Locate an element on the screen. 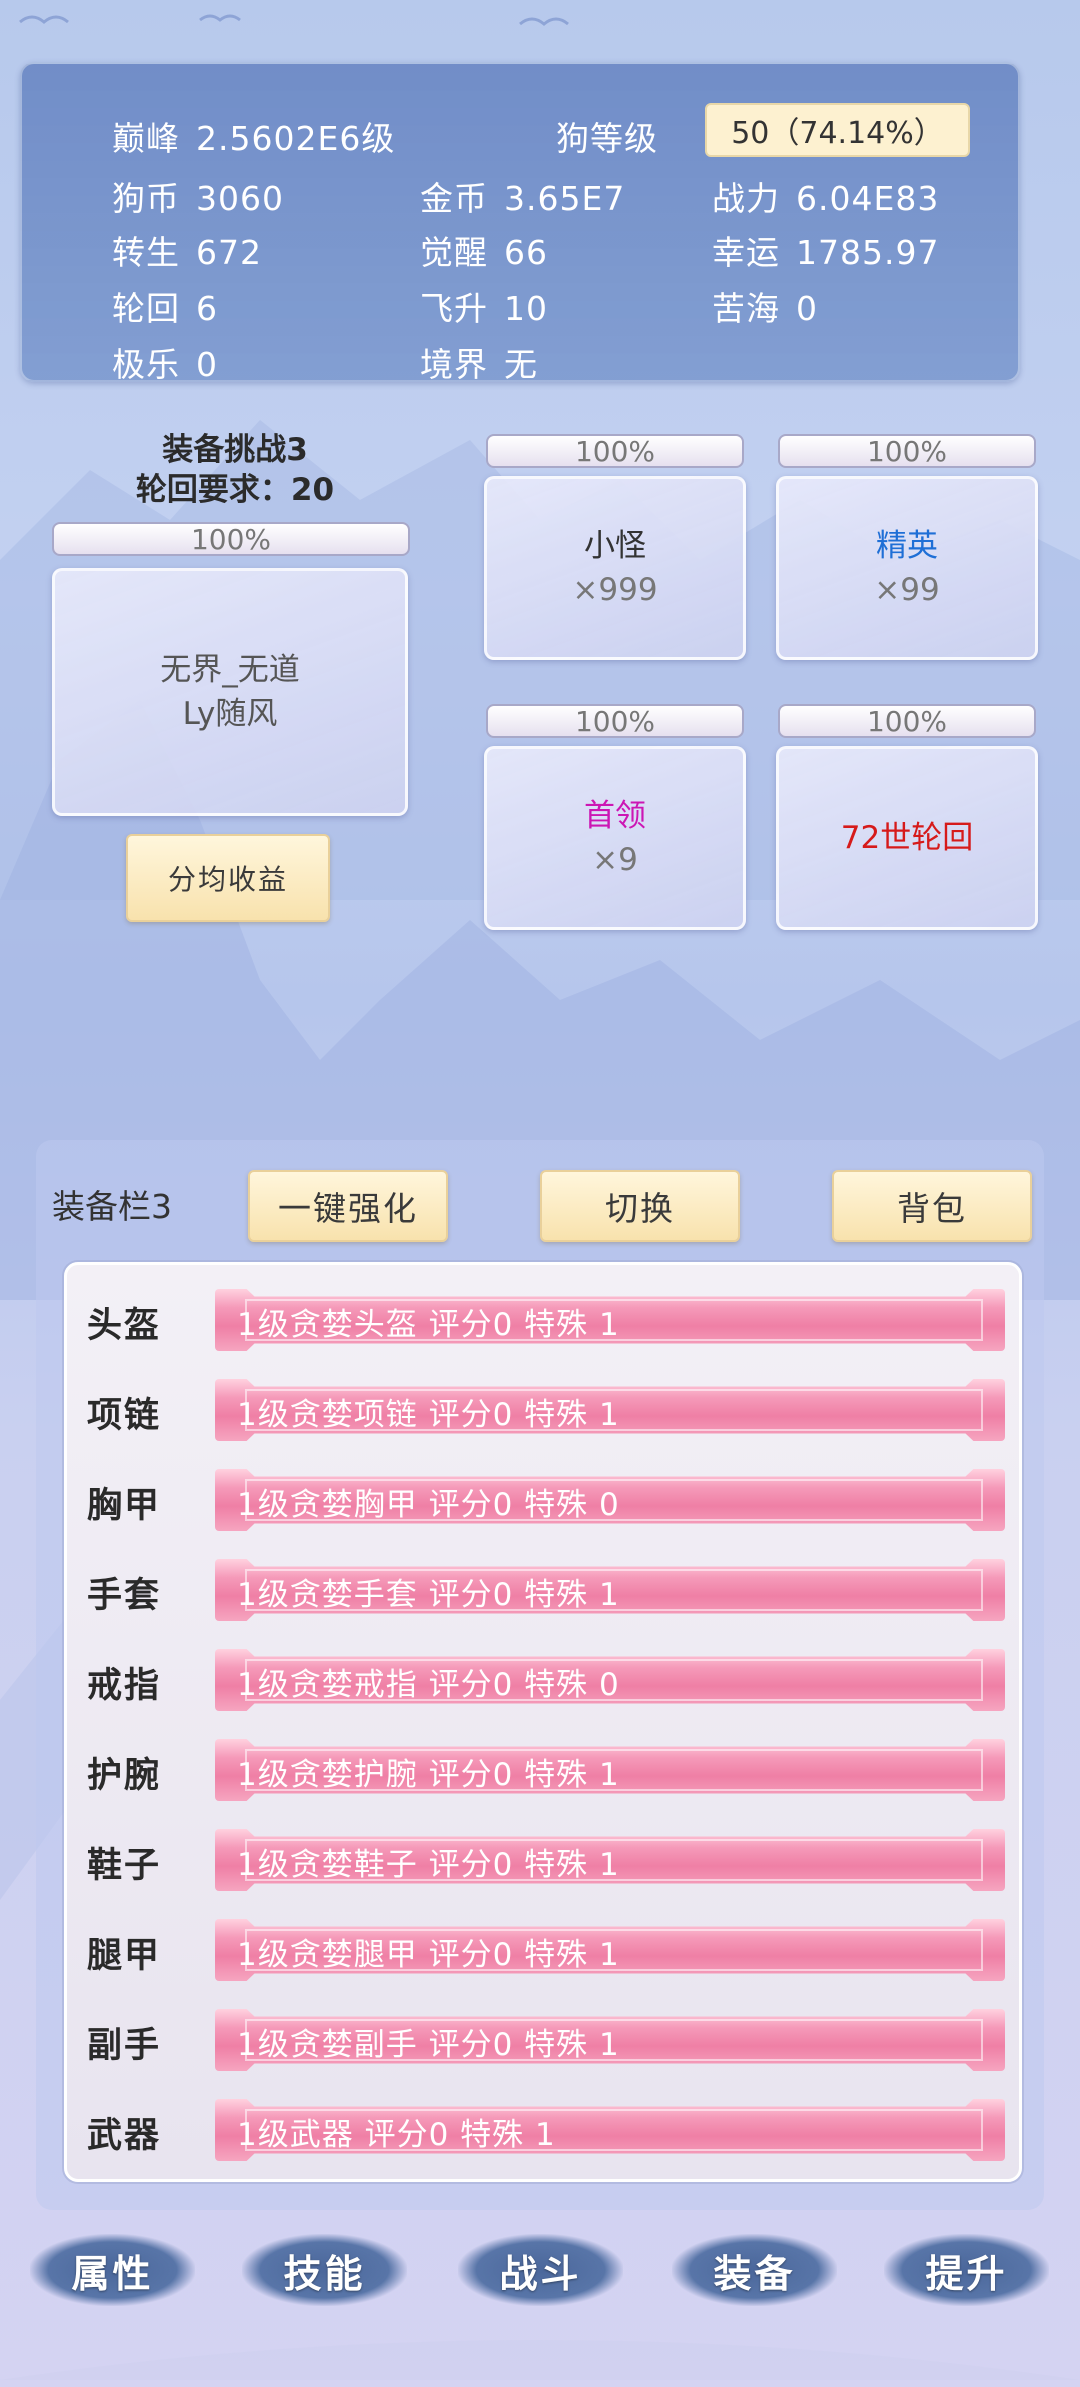 The width and height of the screenshot is (1080, 2387). equip-row-shoes: 鞋子 1级贪婪鞋子 评分0 特殊 1 is located at coordinates (549, 1860).